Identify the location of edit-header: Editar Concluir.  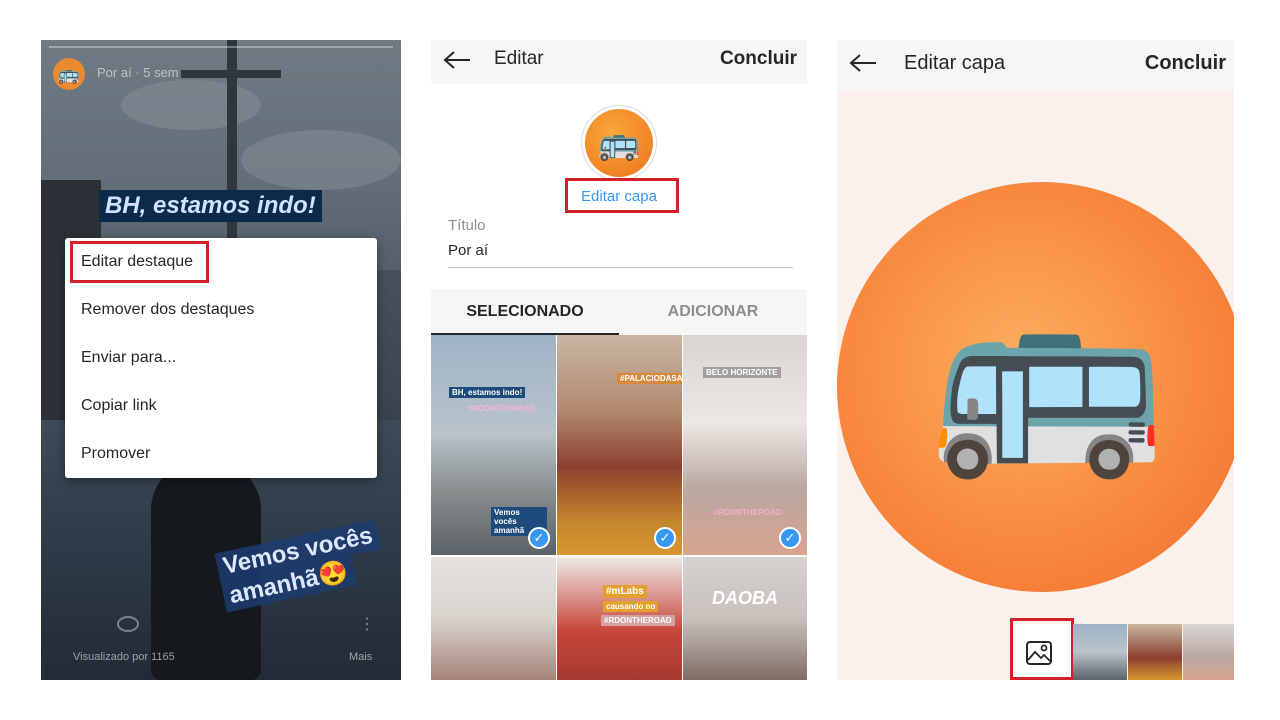
(619, 62).